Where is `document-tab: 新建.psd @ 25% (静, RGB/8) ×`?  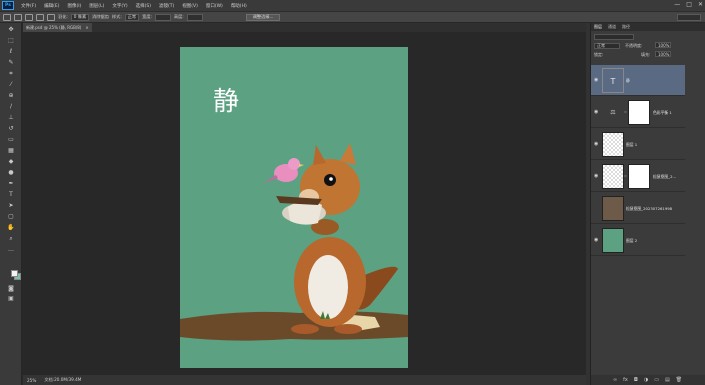
document-tab: 新建.psd @ 25% (静, RGB/8) × is located at coordinates (57, 27).